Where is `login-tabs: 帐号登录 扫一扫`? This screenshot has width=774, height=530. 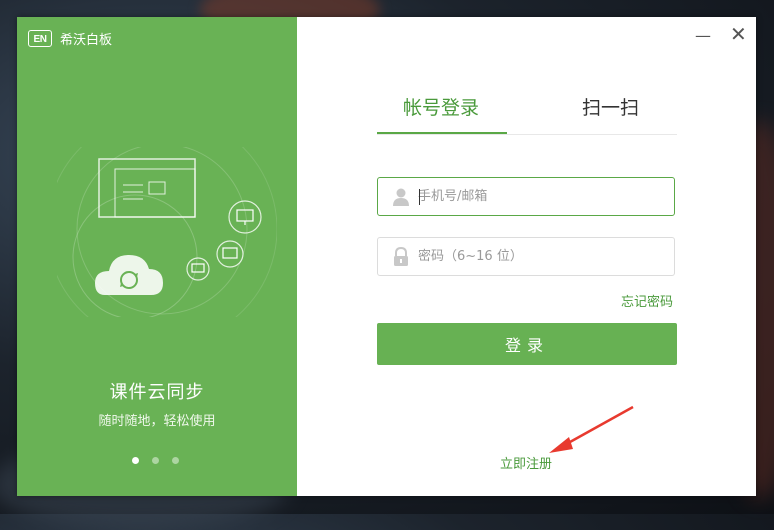 login-tabs: 帐号登录 扫一扫 is located at coordinates (527, 114).